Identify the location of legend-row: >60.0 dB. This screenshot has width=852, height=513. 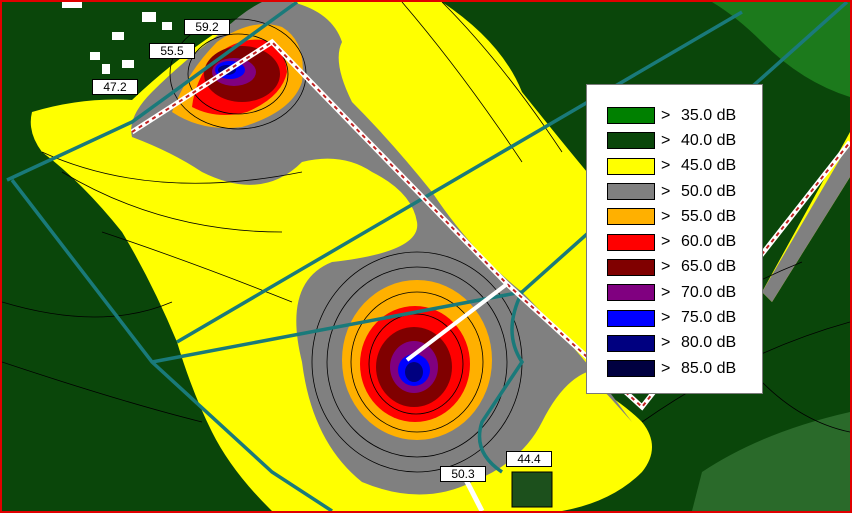
(684, 241).